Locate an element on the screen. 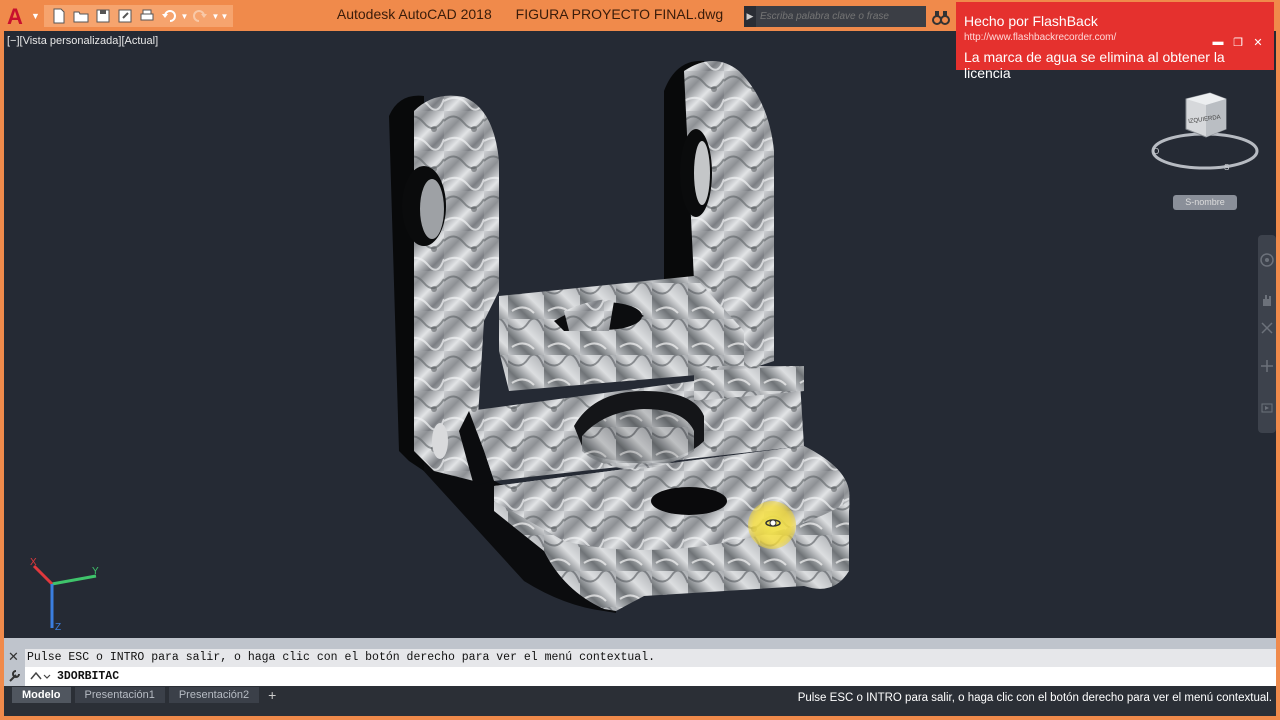  orbit-icon is located at coordinates (1267, 366).